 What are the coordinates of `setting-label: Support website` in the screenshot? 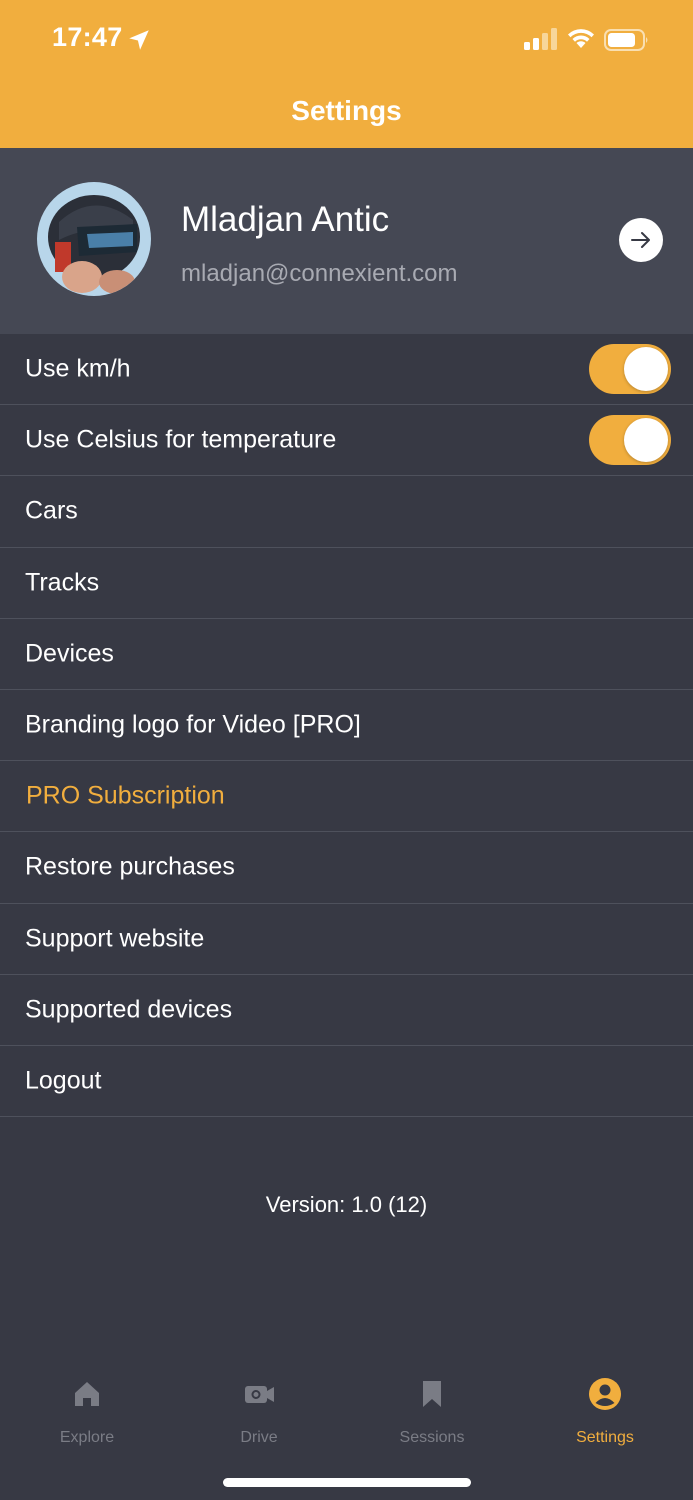 It's located at (115, 938).